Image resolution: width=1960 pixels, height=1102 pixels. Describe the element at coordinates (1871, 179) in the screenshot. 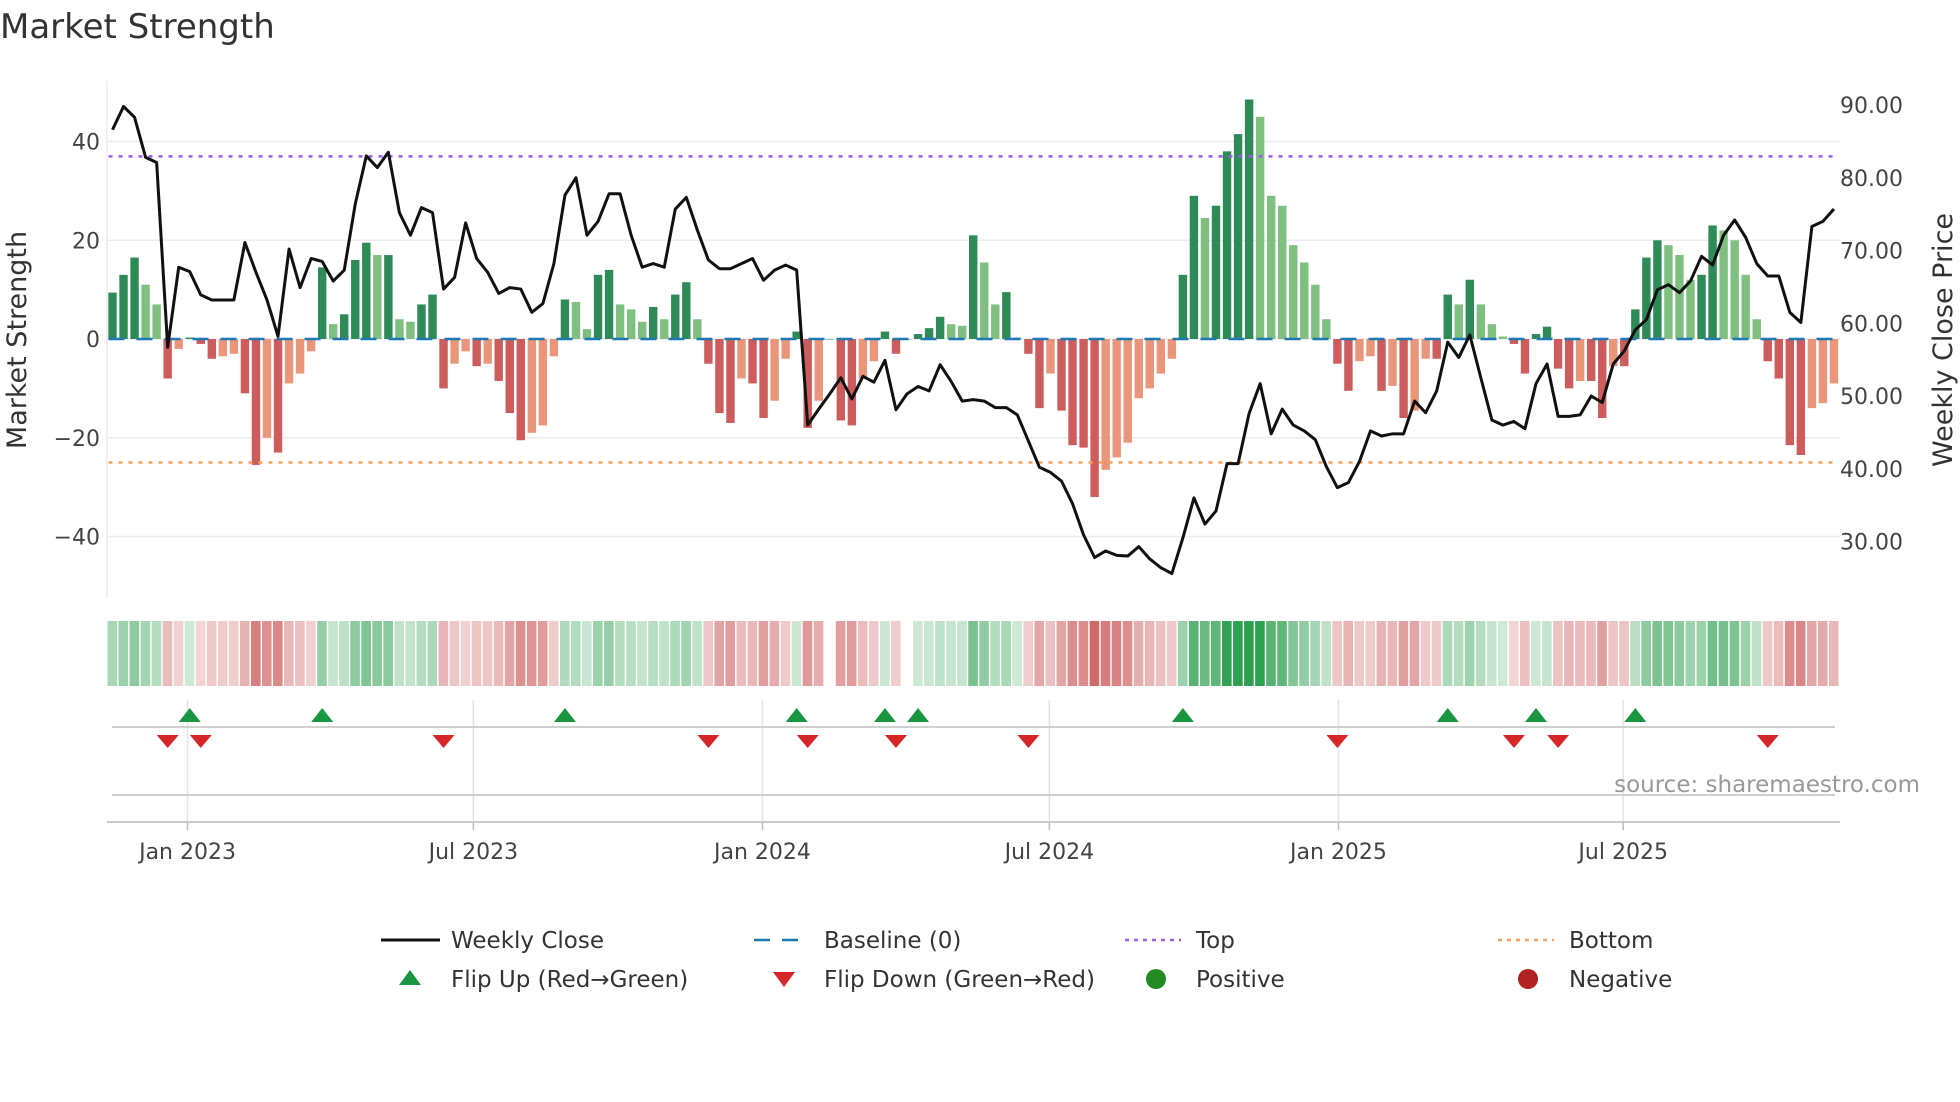

I see `y2-tick-label: 80.00` at that location.